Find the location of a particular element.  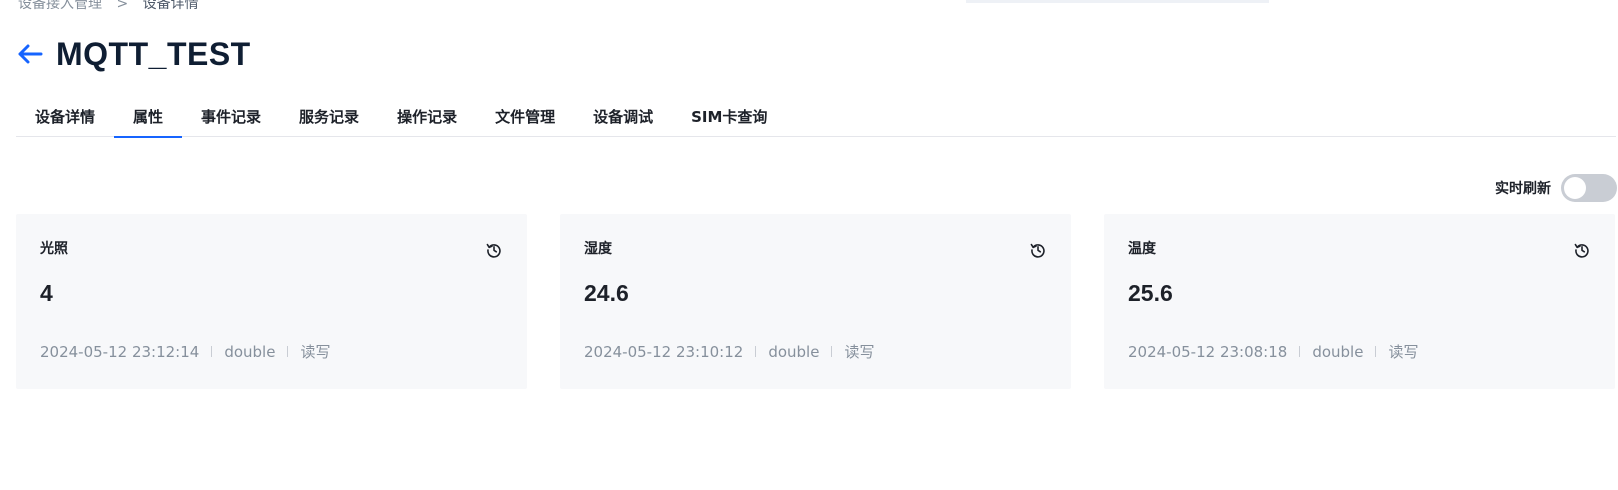

arrow-left-icon is located at coordinates (30, 54).